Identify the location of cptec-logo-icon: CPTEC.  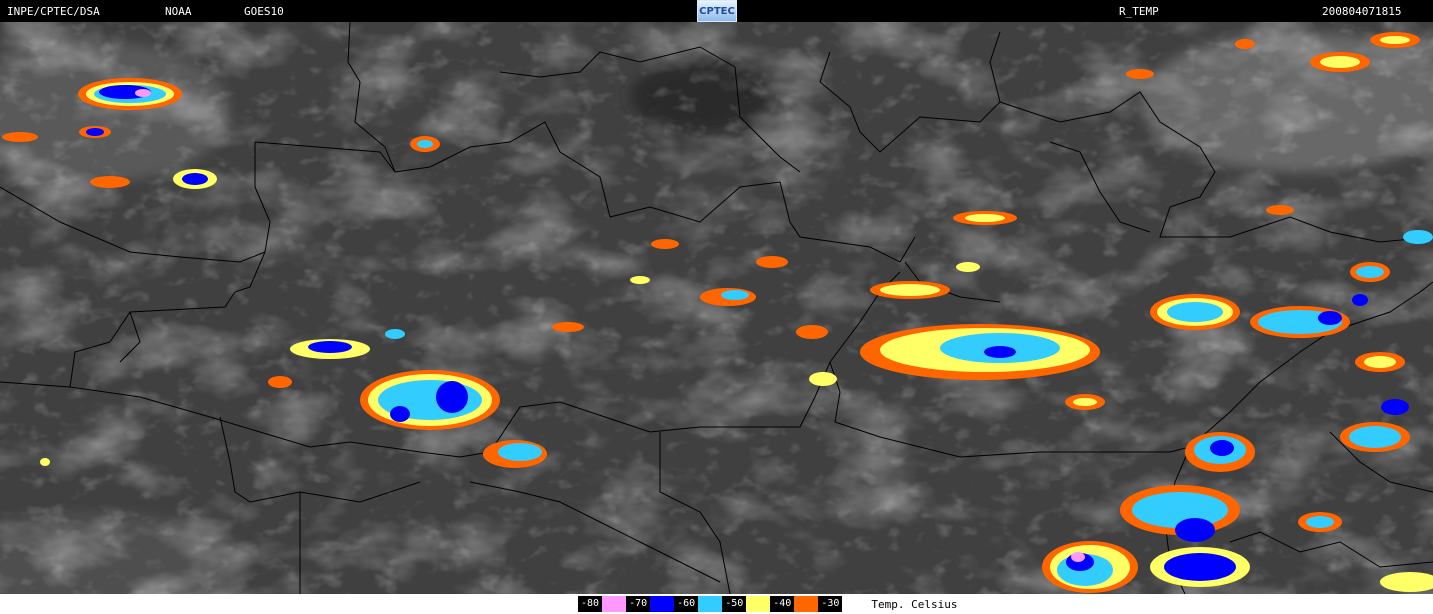
(717, 11).